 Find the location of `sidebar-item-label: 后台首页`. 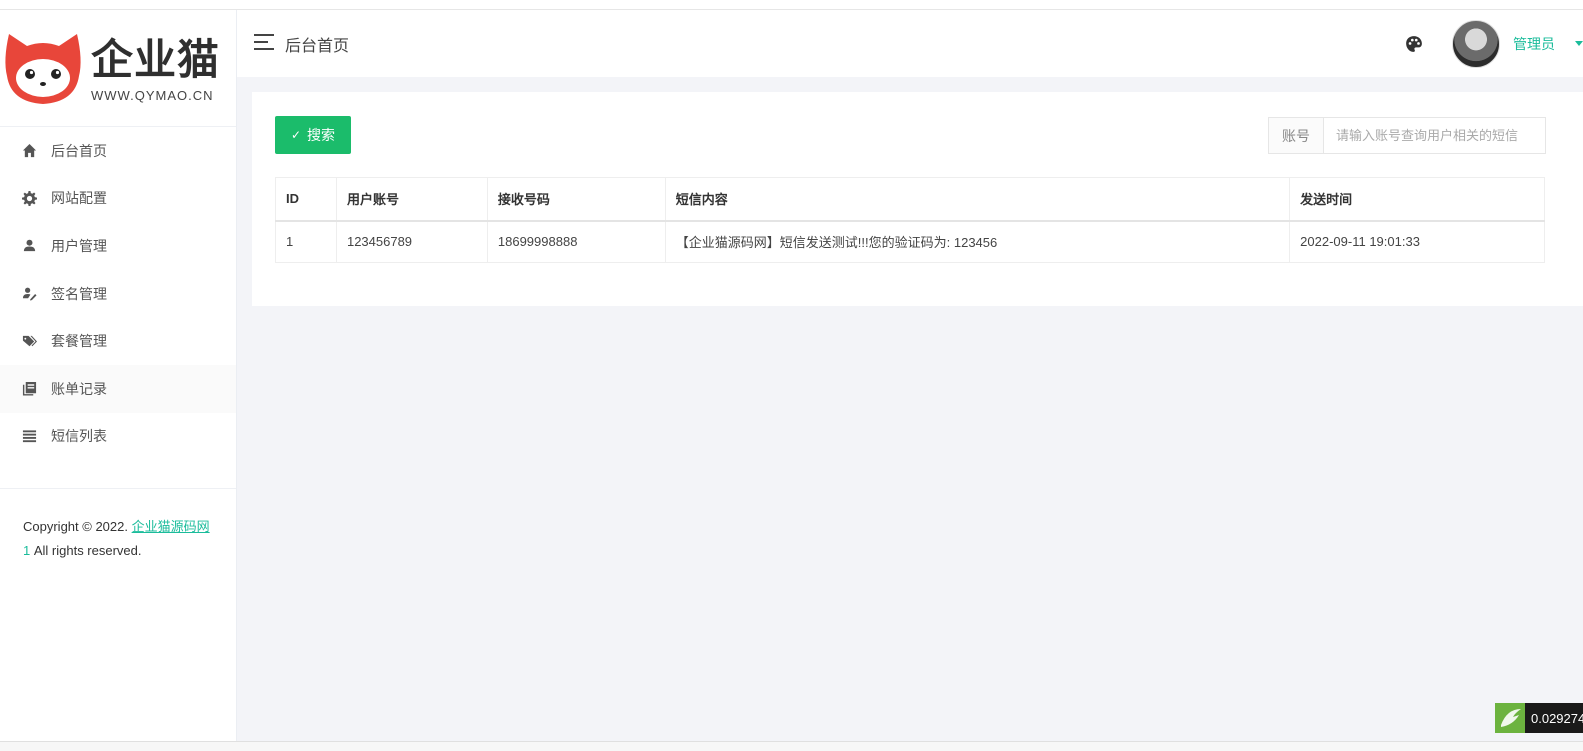

sidebar-item-label: 后台首页 is located at coordinates (79, 150).